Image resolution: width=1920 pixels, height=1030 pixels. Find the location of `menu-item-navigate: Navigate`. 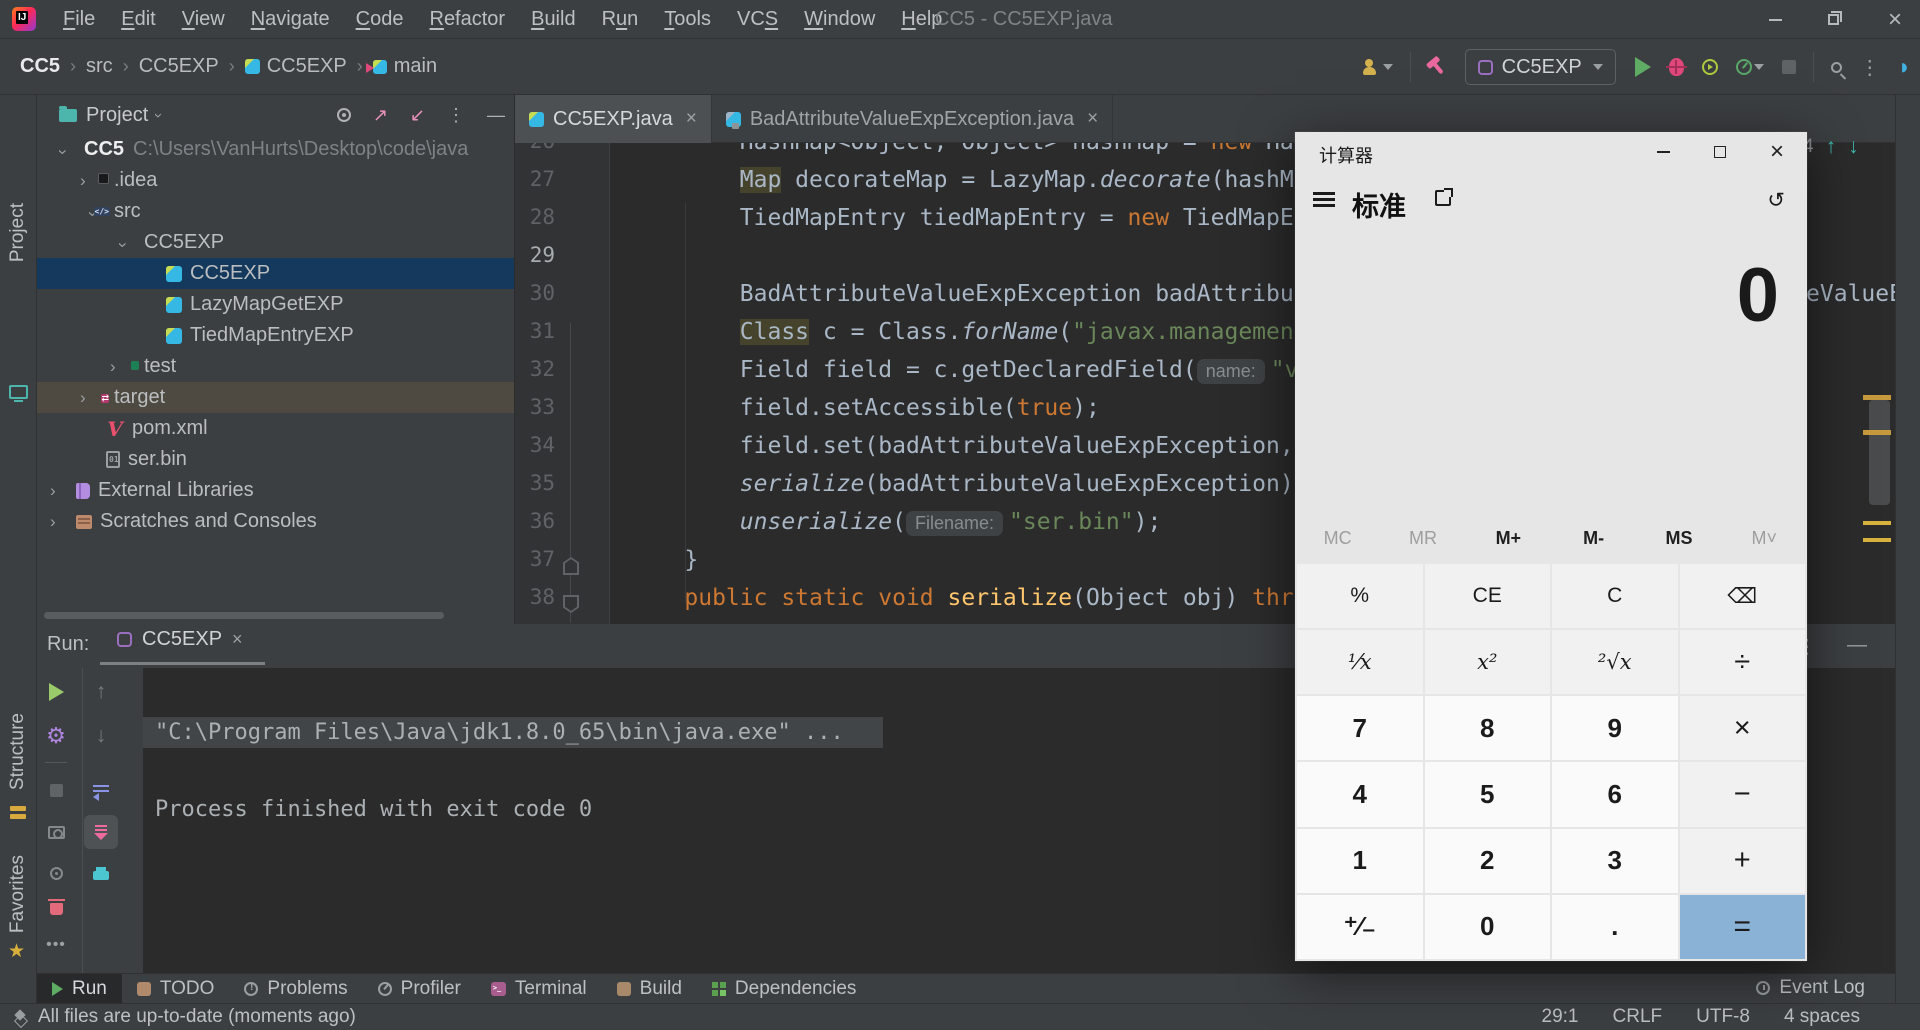

menu-item-navigate: Navigate is located at coordinates (290, 19).